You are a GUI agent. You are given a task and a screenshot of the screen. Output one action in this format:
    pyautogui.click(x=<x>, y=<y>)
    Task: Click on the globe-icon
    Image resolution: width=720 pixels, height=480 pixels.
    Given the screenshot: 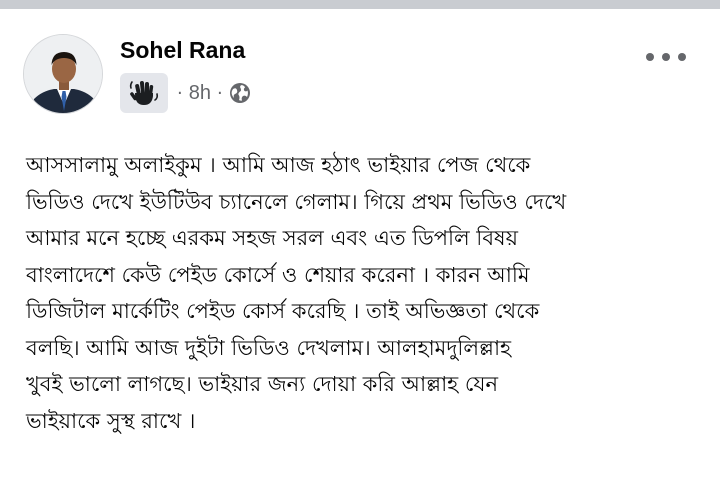 What is the action you would take?
    pyautogui.click(x=240, y=93)
    